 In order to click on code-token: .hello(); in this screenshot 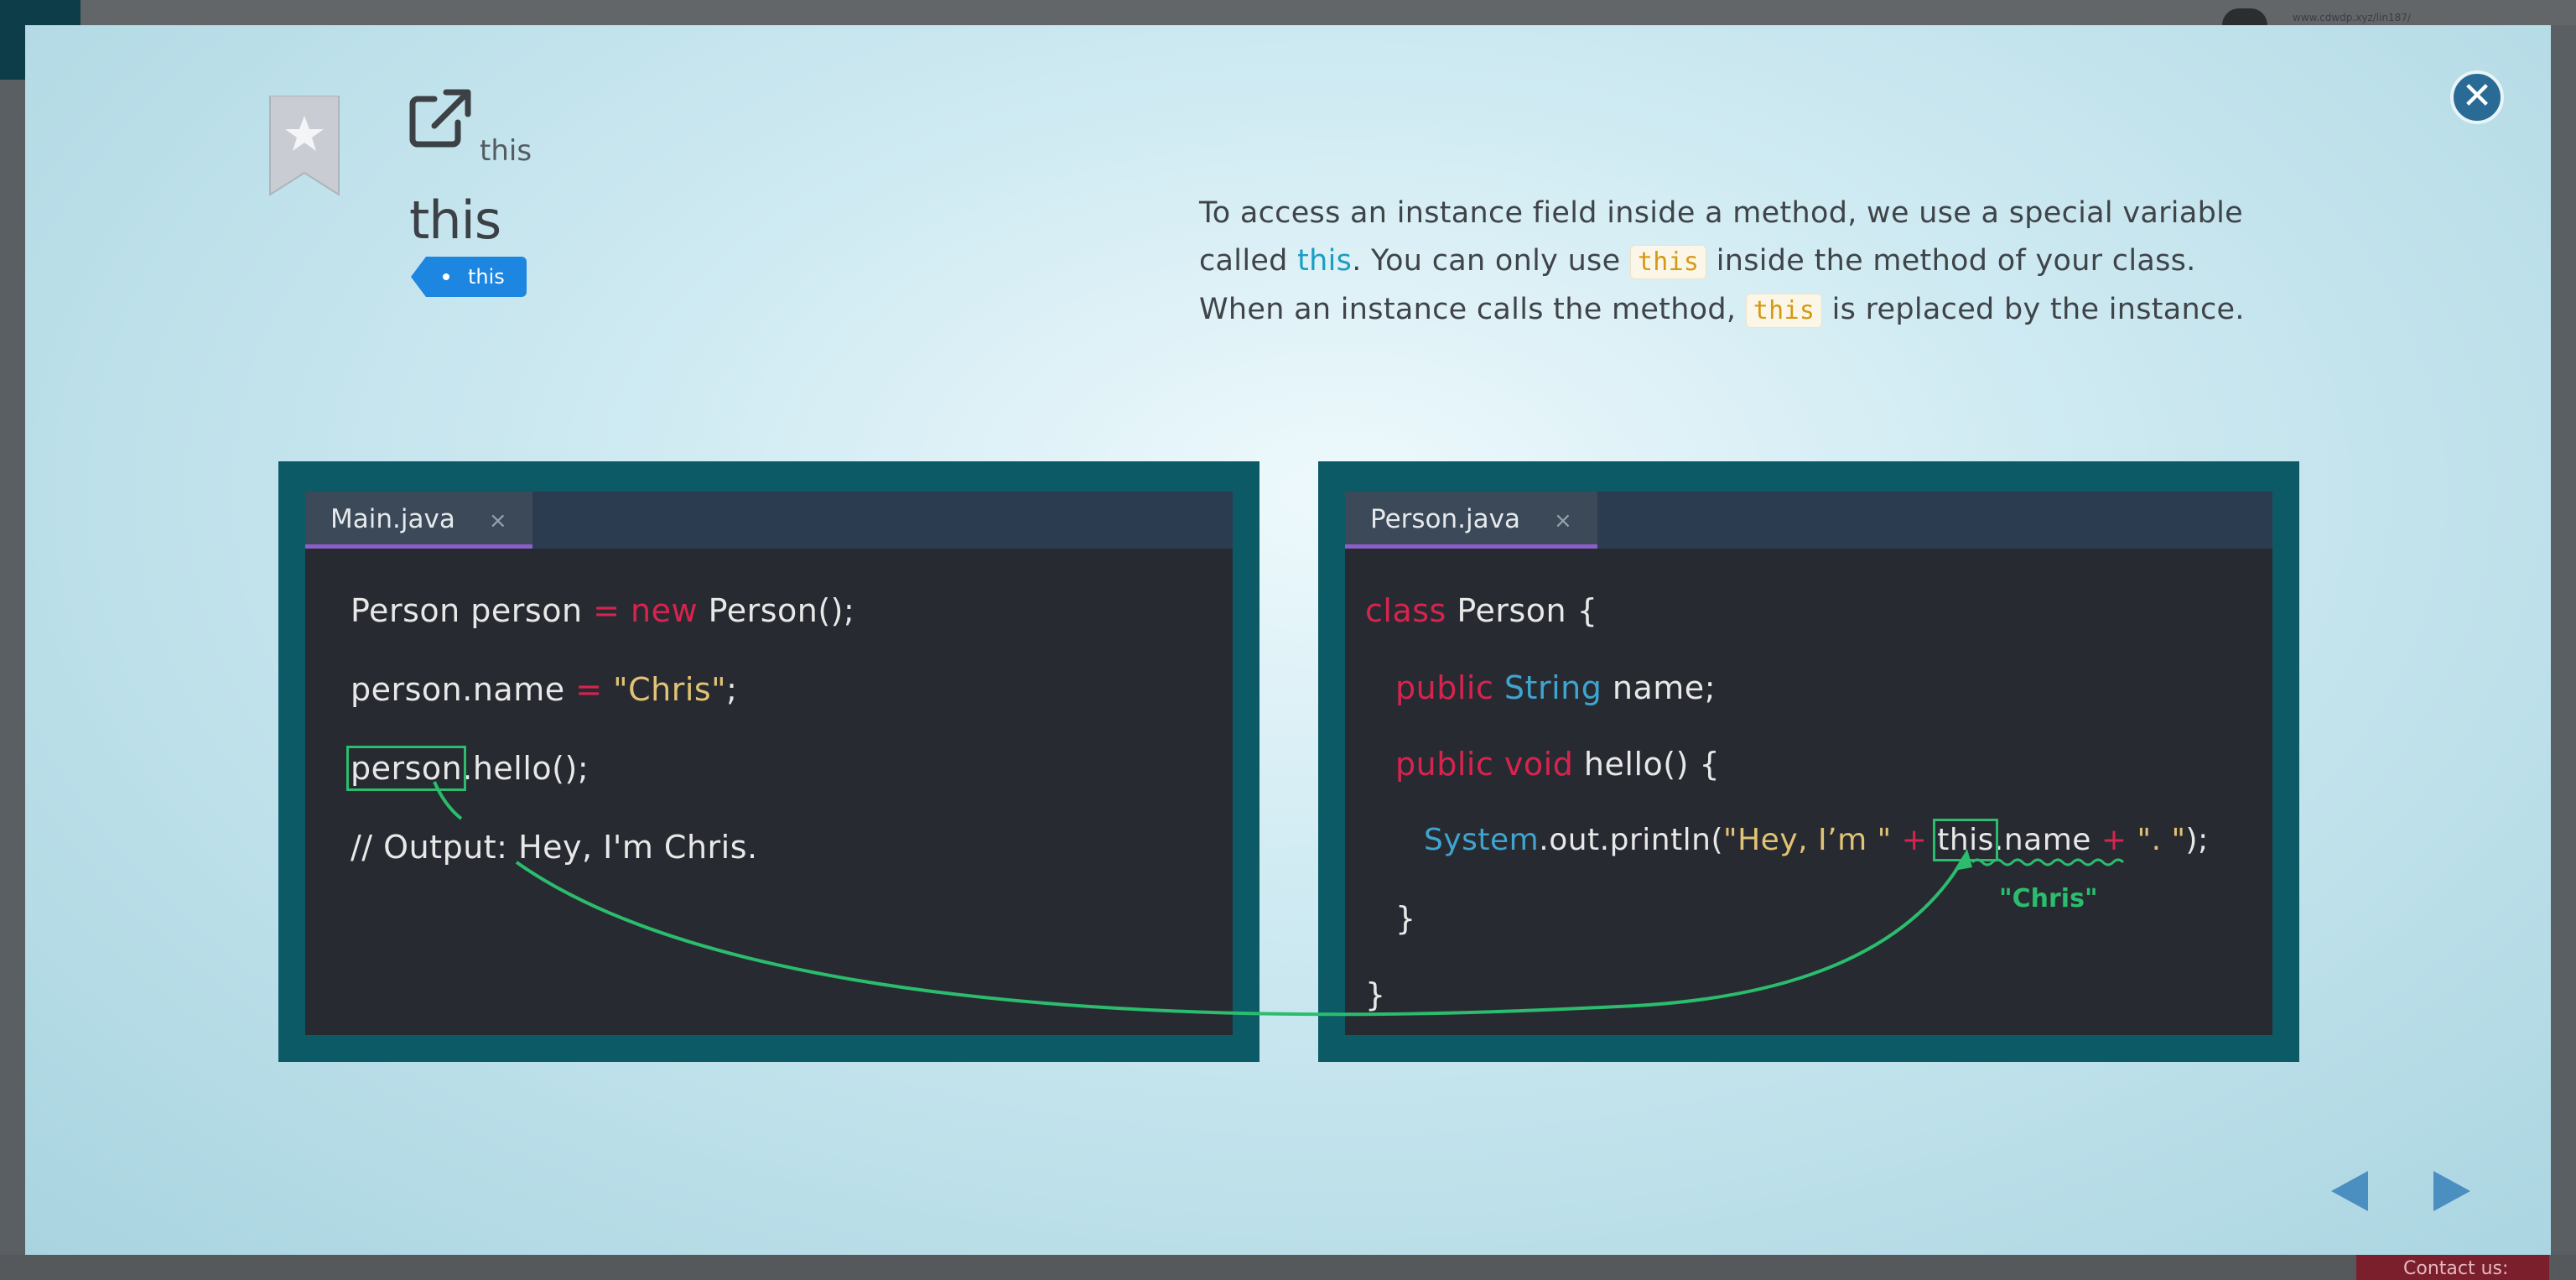, I will do `click(525, 768)`.